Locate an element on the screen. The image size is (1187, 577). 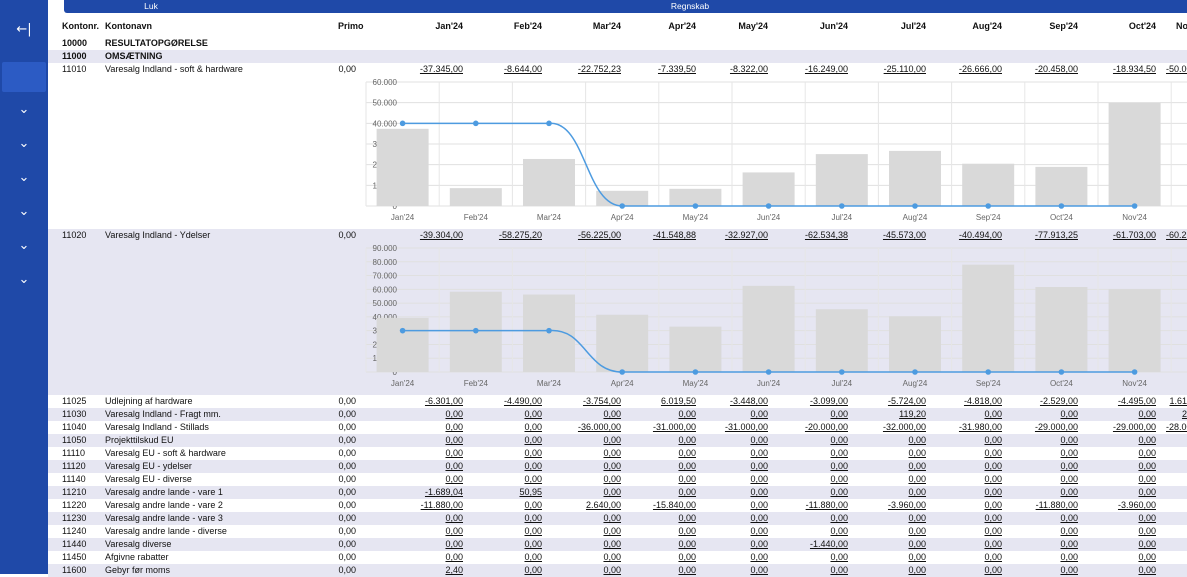
month-value: -1.689,04 is located at coordinates (433, 492).